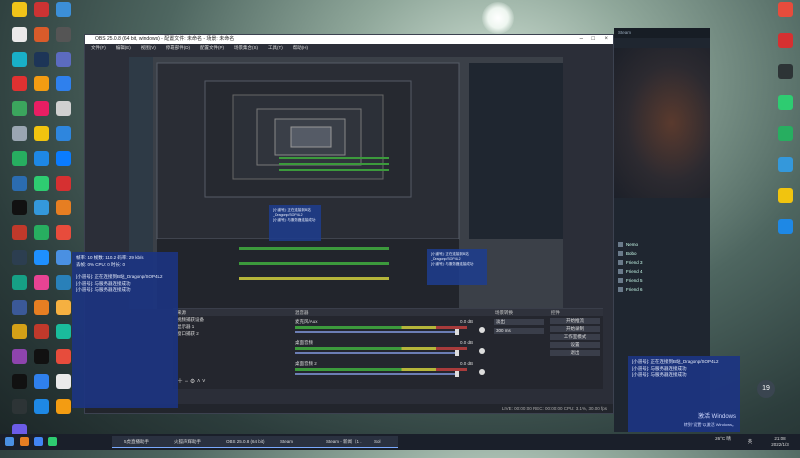 The image size is (800, 458). Describe the element at coordinates (232, 348) in the screenshot. I see `sources-panel: 来源 视频捕获设备 显示器 1 窗口捕获 2 ＋ − ⚙ ˄ ˅` at that location.